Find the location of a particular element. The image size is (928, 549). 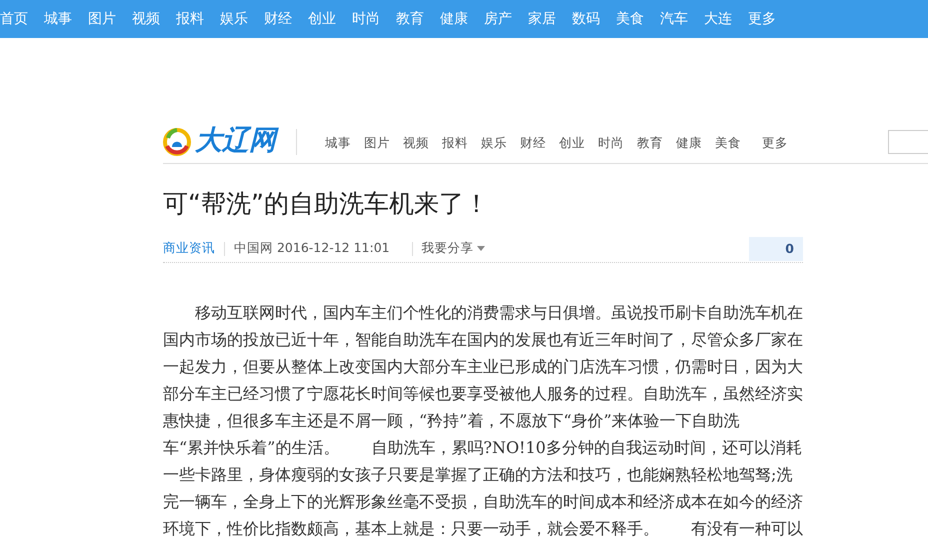

nav-link: 数码 is located at coordinates (586, 19).